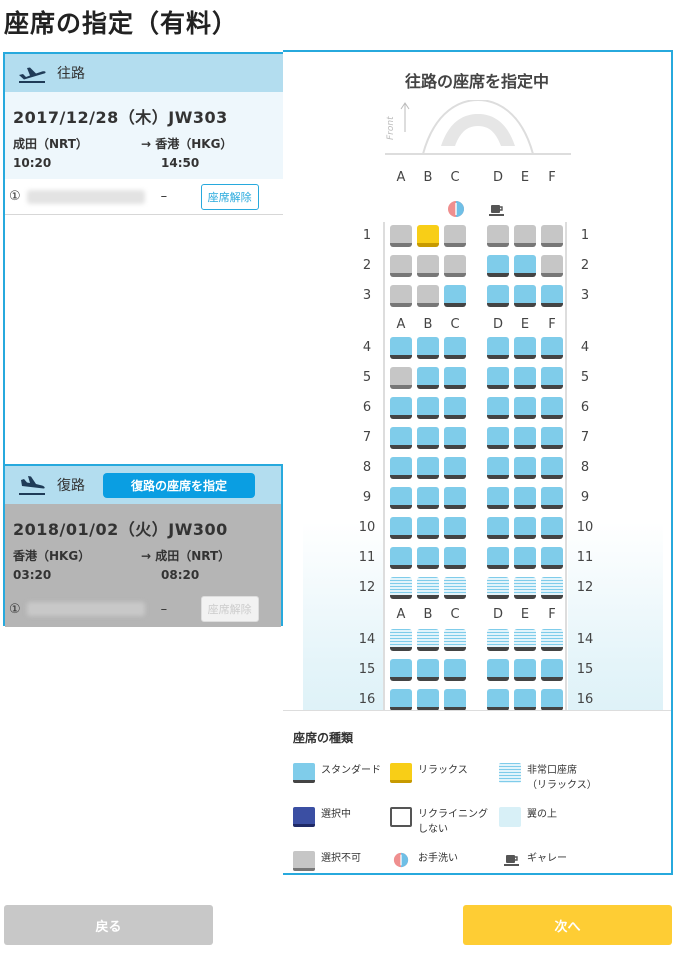 The width and height of the screenshot is (684, 957). What do you see at coordinates (401, 468) in the screenshot?
I see `seat-8a` at bounding box center [401, 468].